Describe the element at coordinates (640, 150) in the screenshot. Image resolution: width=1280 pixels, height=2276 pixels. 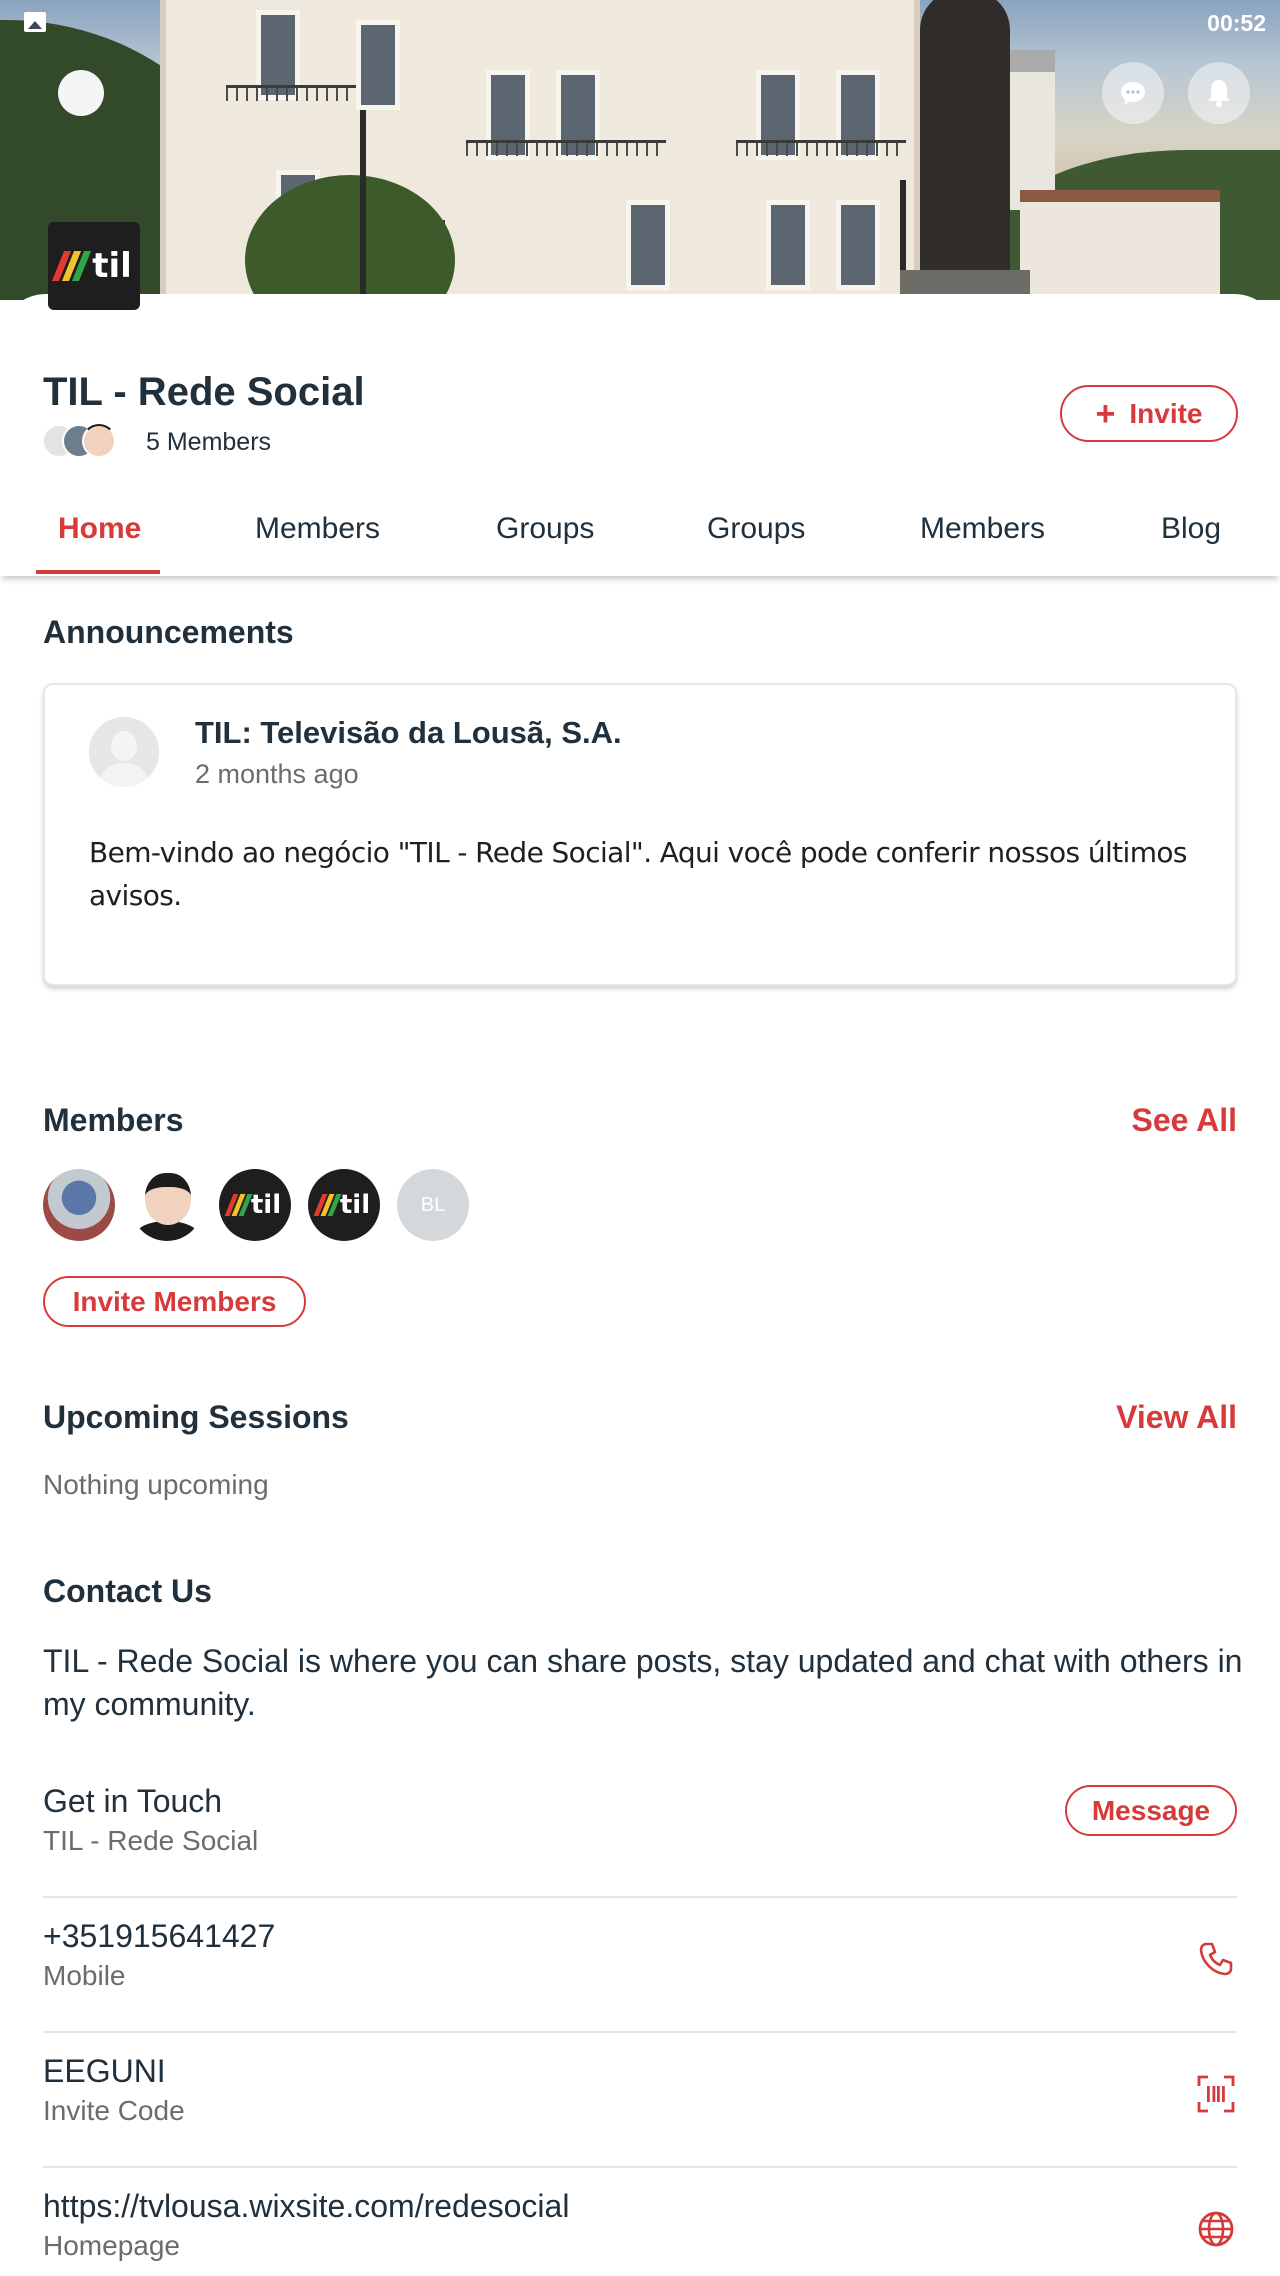
I see `cover-image` at that location.